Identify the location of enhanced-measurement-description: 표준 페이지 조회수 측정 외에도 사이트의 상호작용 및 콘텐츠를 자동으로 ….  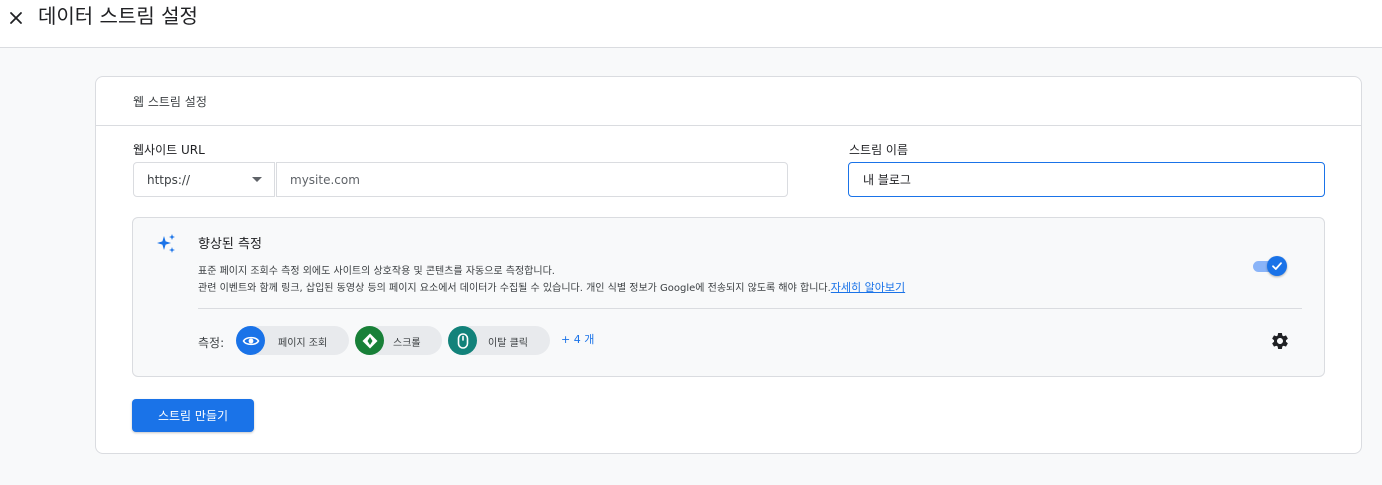
(698, 280).